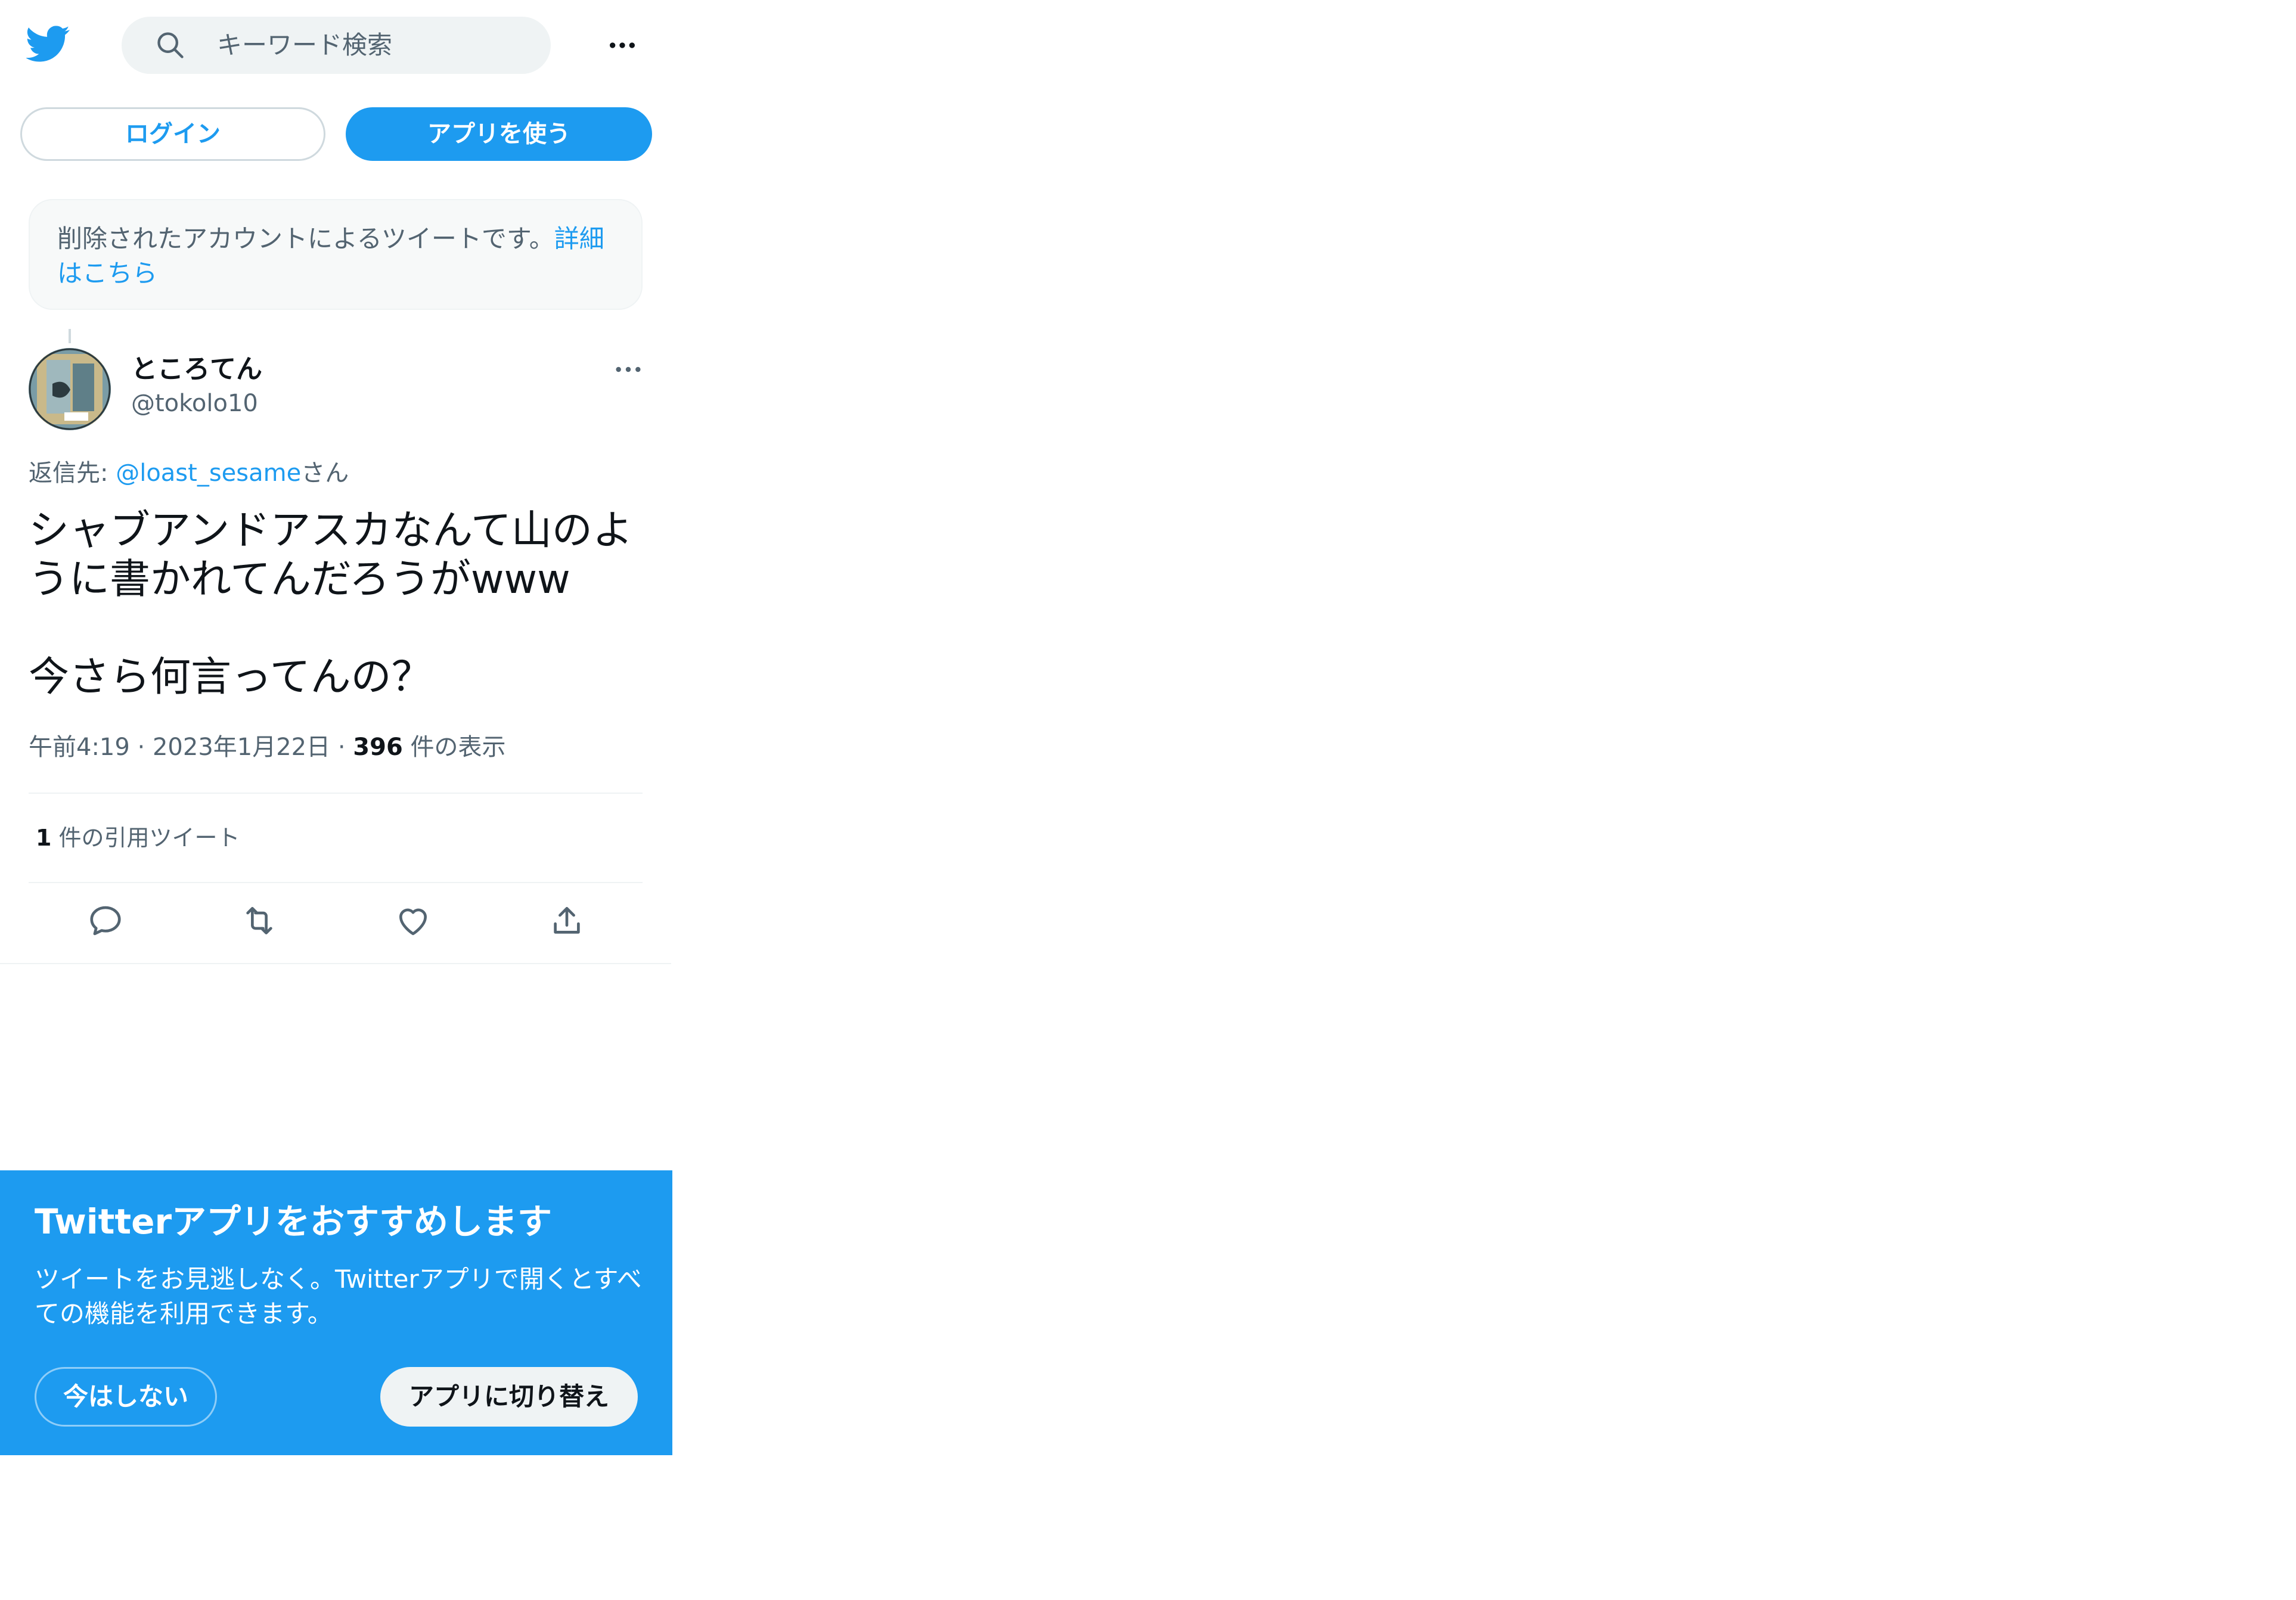 Image resolution: width=2296 pixels, height=1600 pixels. Describe the element at coordinates (197, 370) in the screenshot. I see `display-name: ところてん` at that location.